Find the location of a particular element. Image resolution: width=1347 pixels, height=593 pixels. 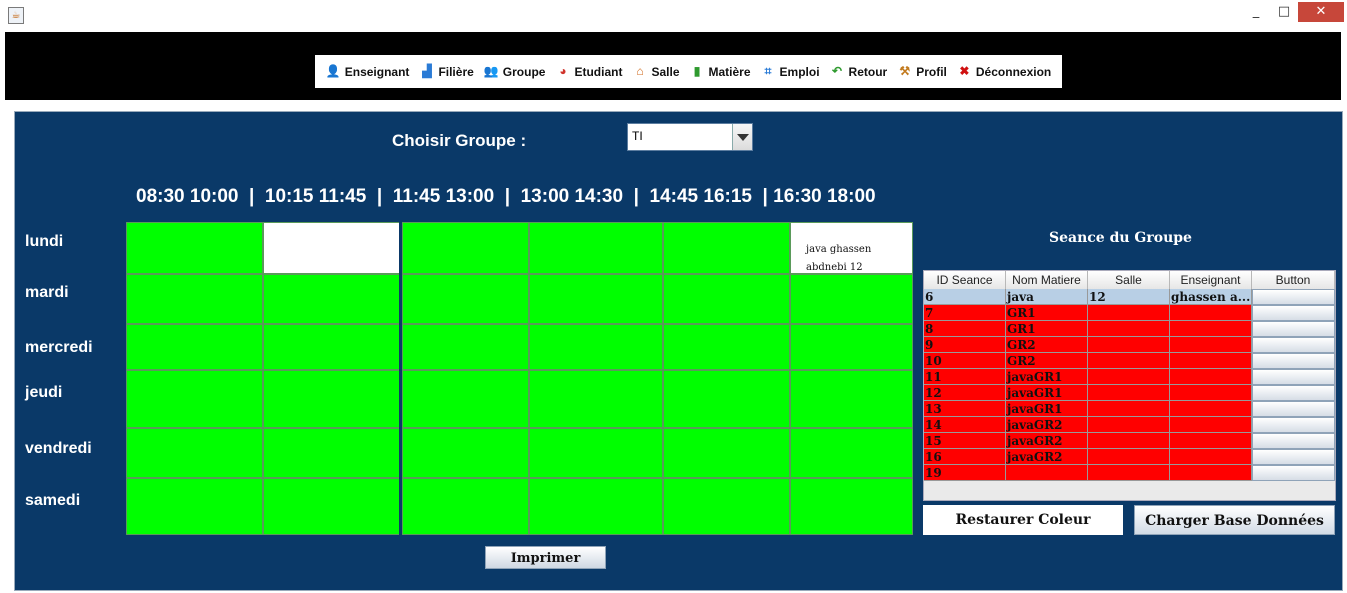

table-row: 11 javaGR1 is located at coordinates (1129, 377).